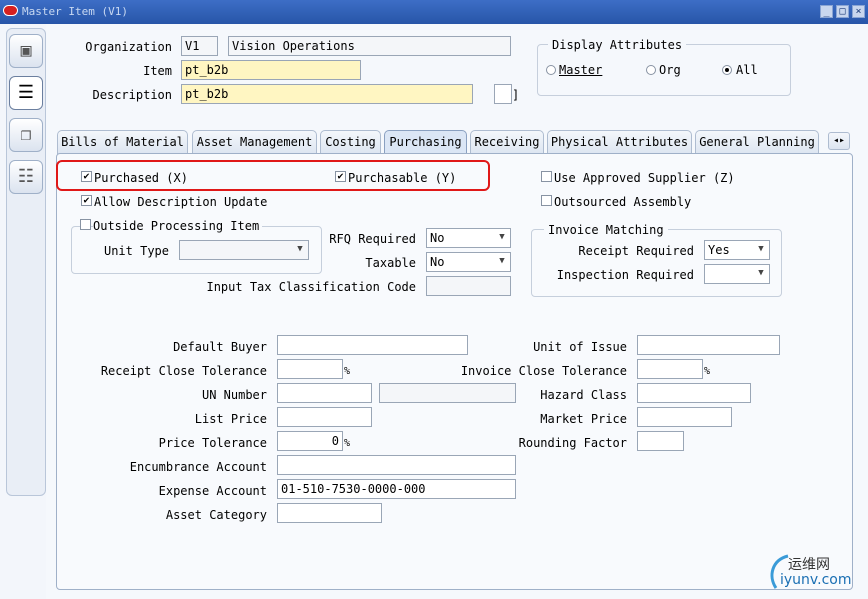 This screenshot has height=599, width=868. I want to click on checklist-icon: ☷, so click(26, 177).